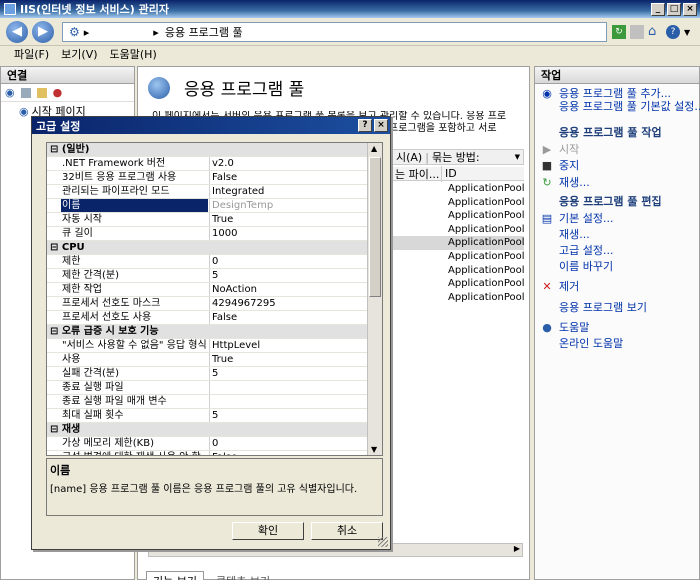  I want to click on stop-action: ■ 중지, so click(560, 165).